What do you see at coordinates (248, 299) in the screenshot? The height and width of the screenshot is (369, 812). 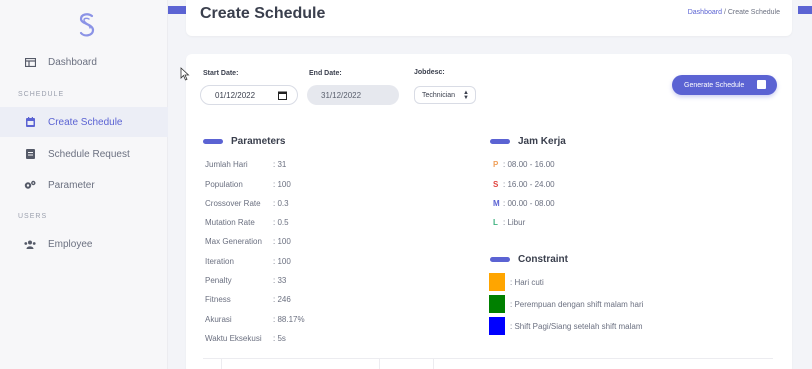 I see `param-row: Fitness: 246` at bounding box center [248, 299].